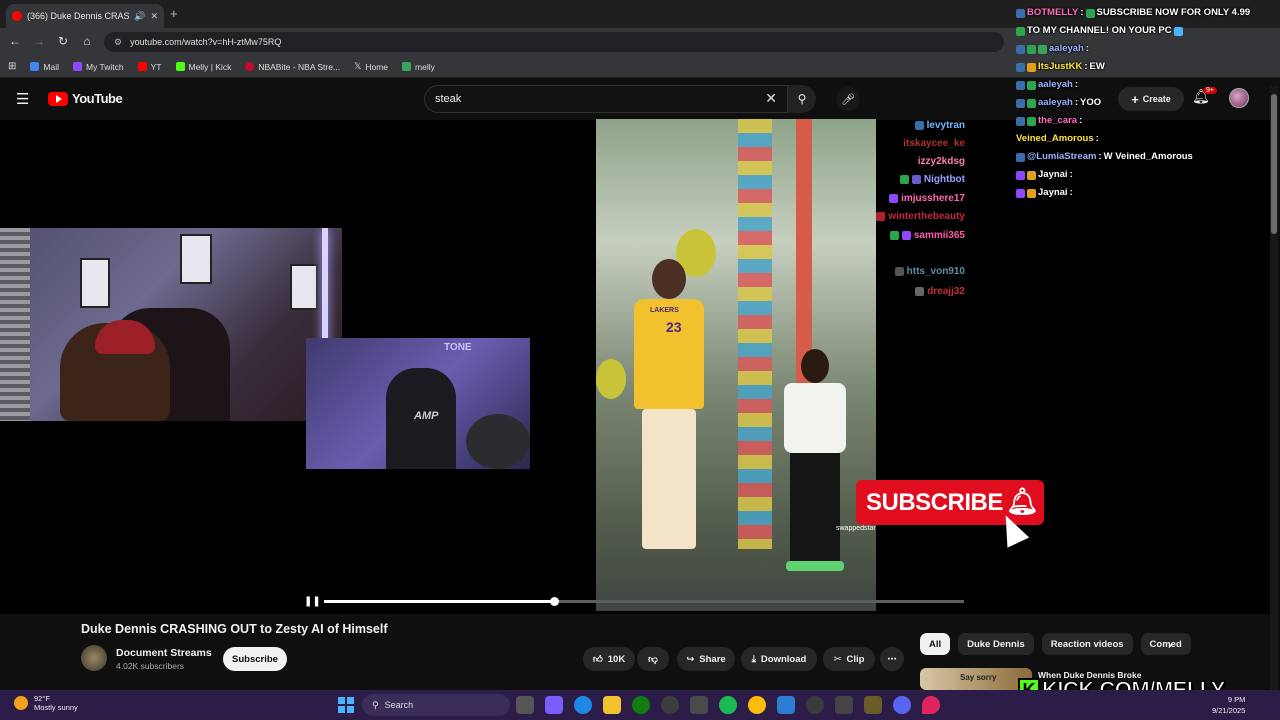 Image resolution: width=1280 pixels, height=720 pixels. I want to click on pause-icon: ❚❚, so click(312, 601).